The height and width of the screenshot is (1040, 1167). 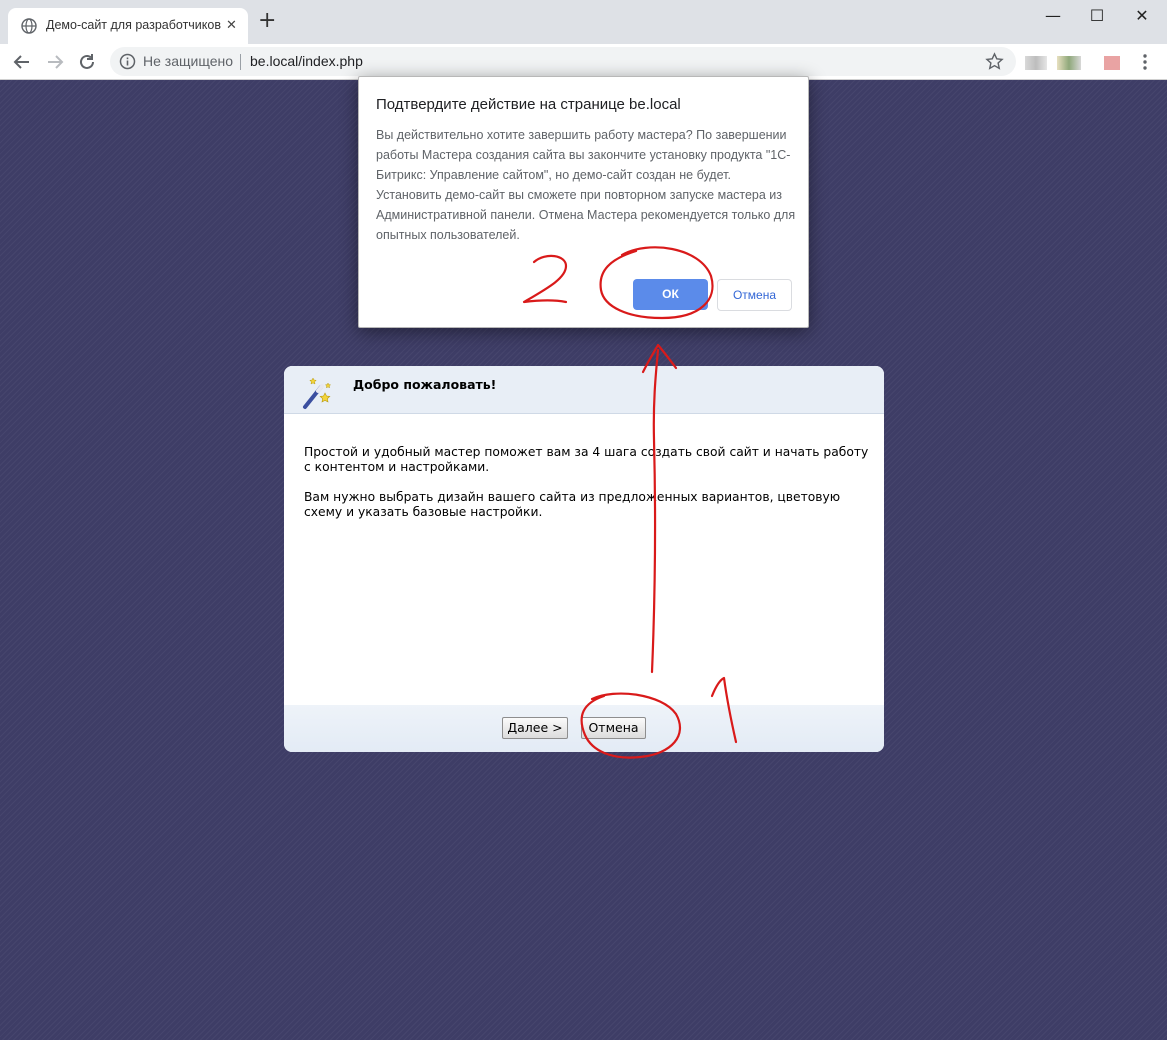 What do you see at coordinates (29, 26) in the screenshot?
I see `globe-icon` at bounding box center [29, 26].